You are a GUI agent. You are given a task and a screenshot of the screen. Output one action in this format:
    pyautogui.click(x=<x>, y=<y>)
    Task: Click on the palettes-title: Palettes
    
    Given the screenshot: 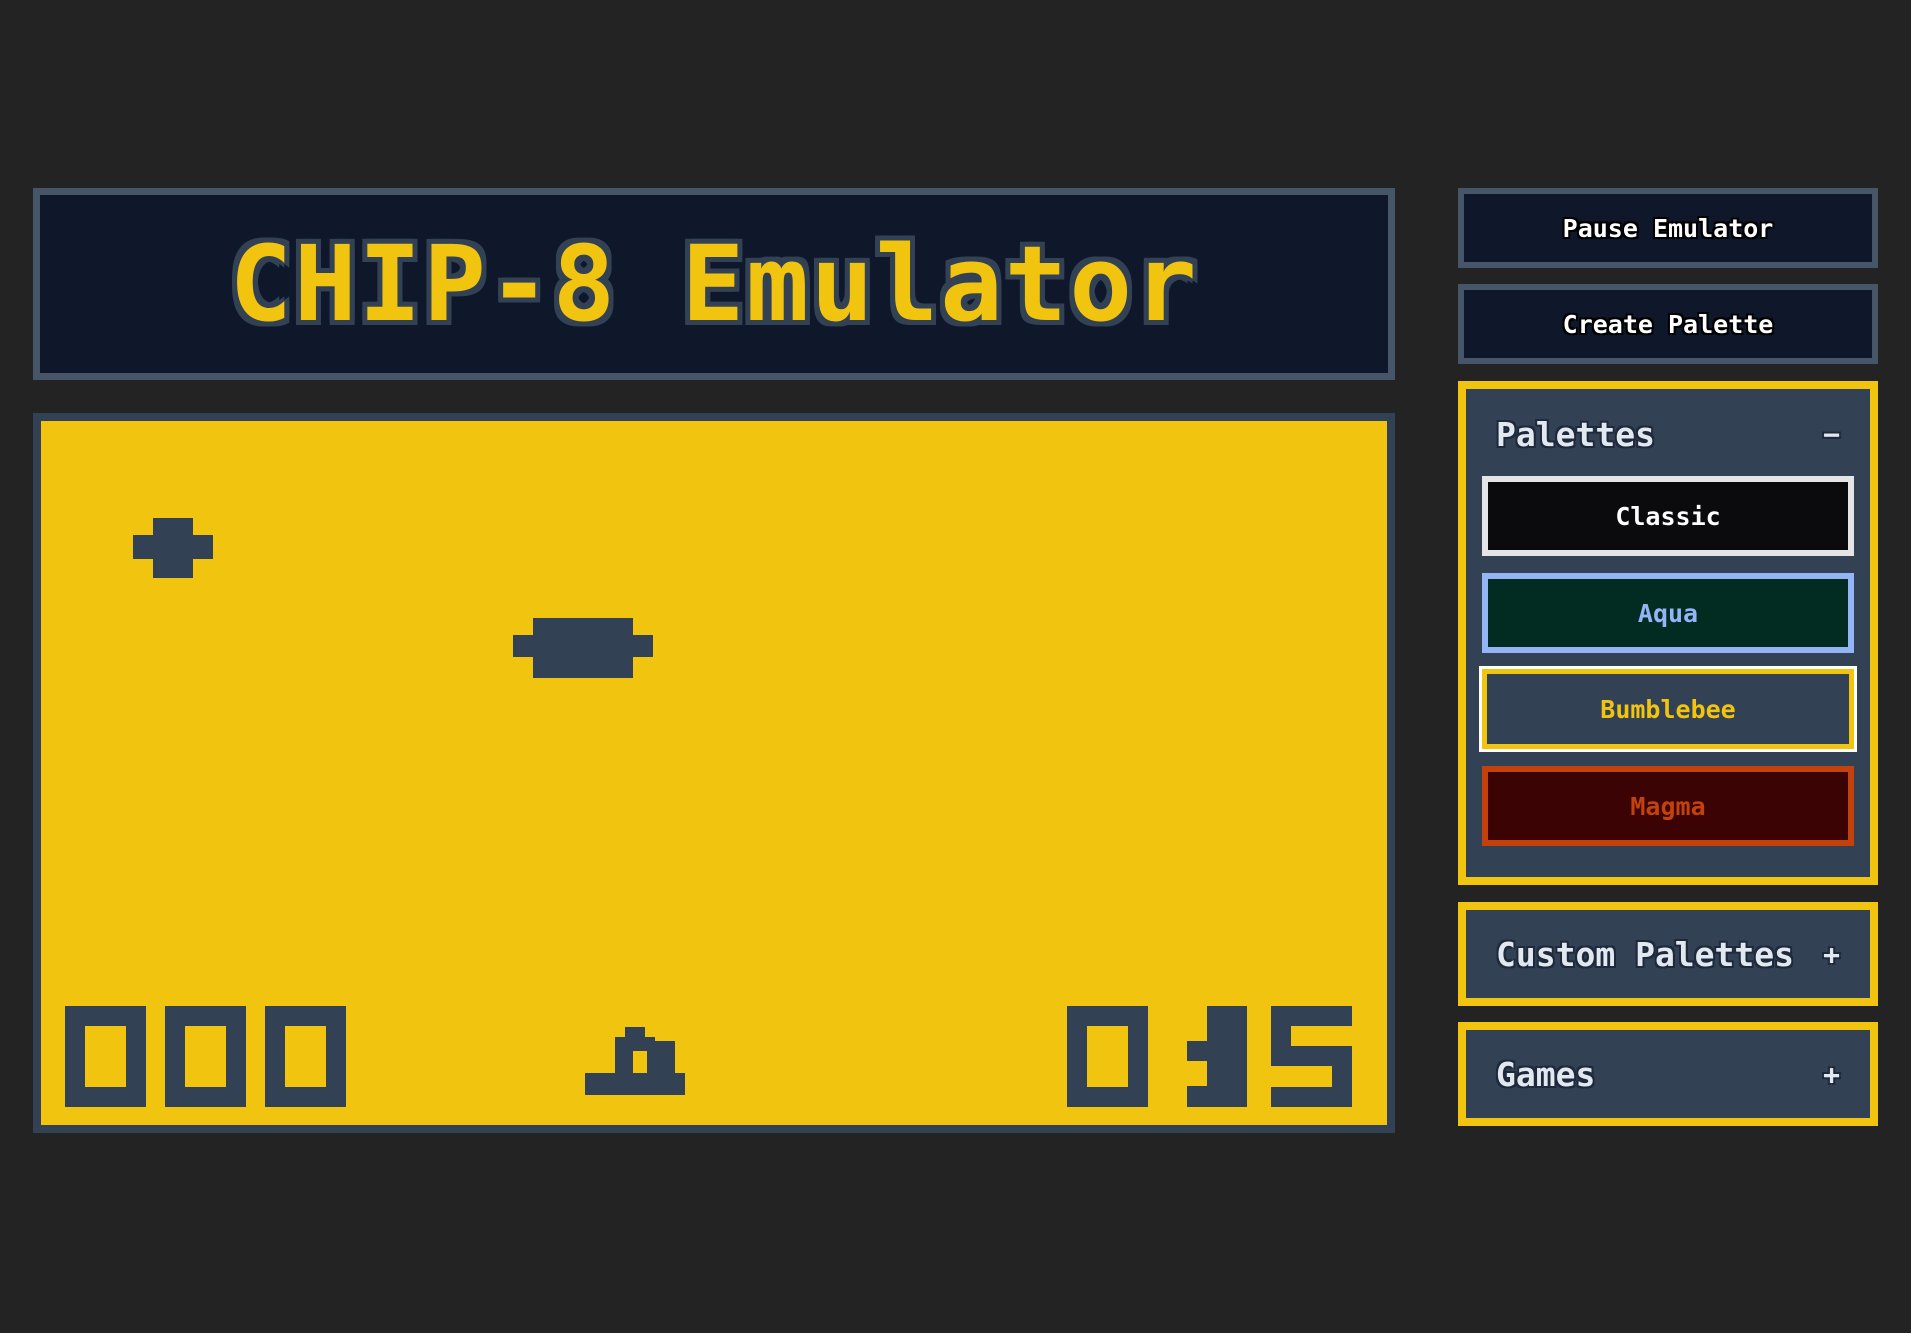 What is the action you would take?
    pyautogui.click(x=1575, y=434)
    